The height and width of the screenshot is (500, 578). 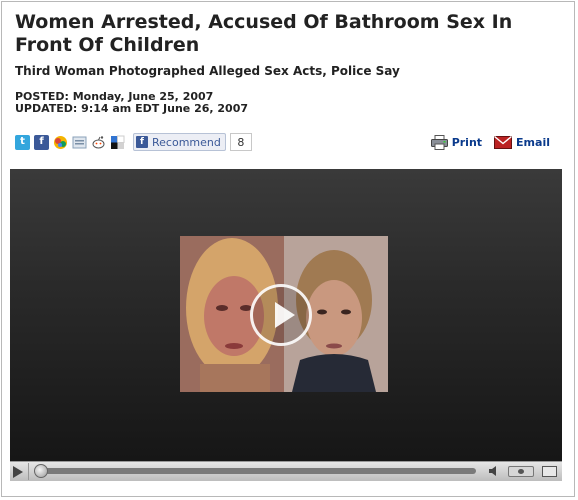 What do you see at coordinates (79, 142) in the screenshot?
I see `digg-icon` at bounding box center [79, 142].